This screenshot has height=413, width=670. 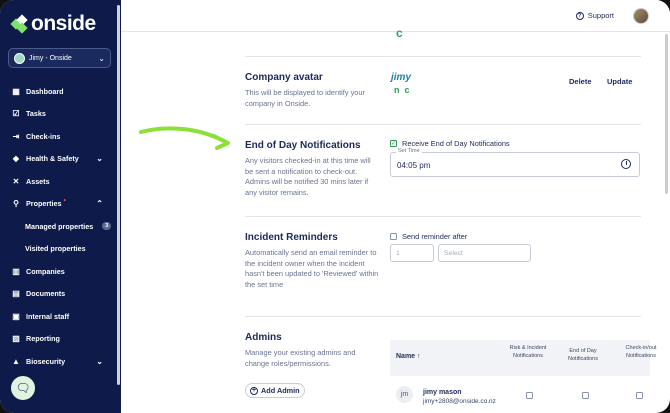 I want to click on company-logo-text-bottom: nc, so click(x=404, y=90).